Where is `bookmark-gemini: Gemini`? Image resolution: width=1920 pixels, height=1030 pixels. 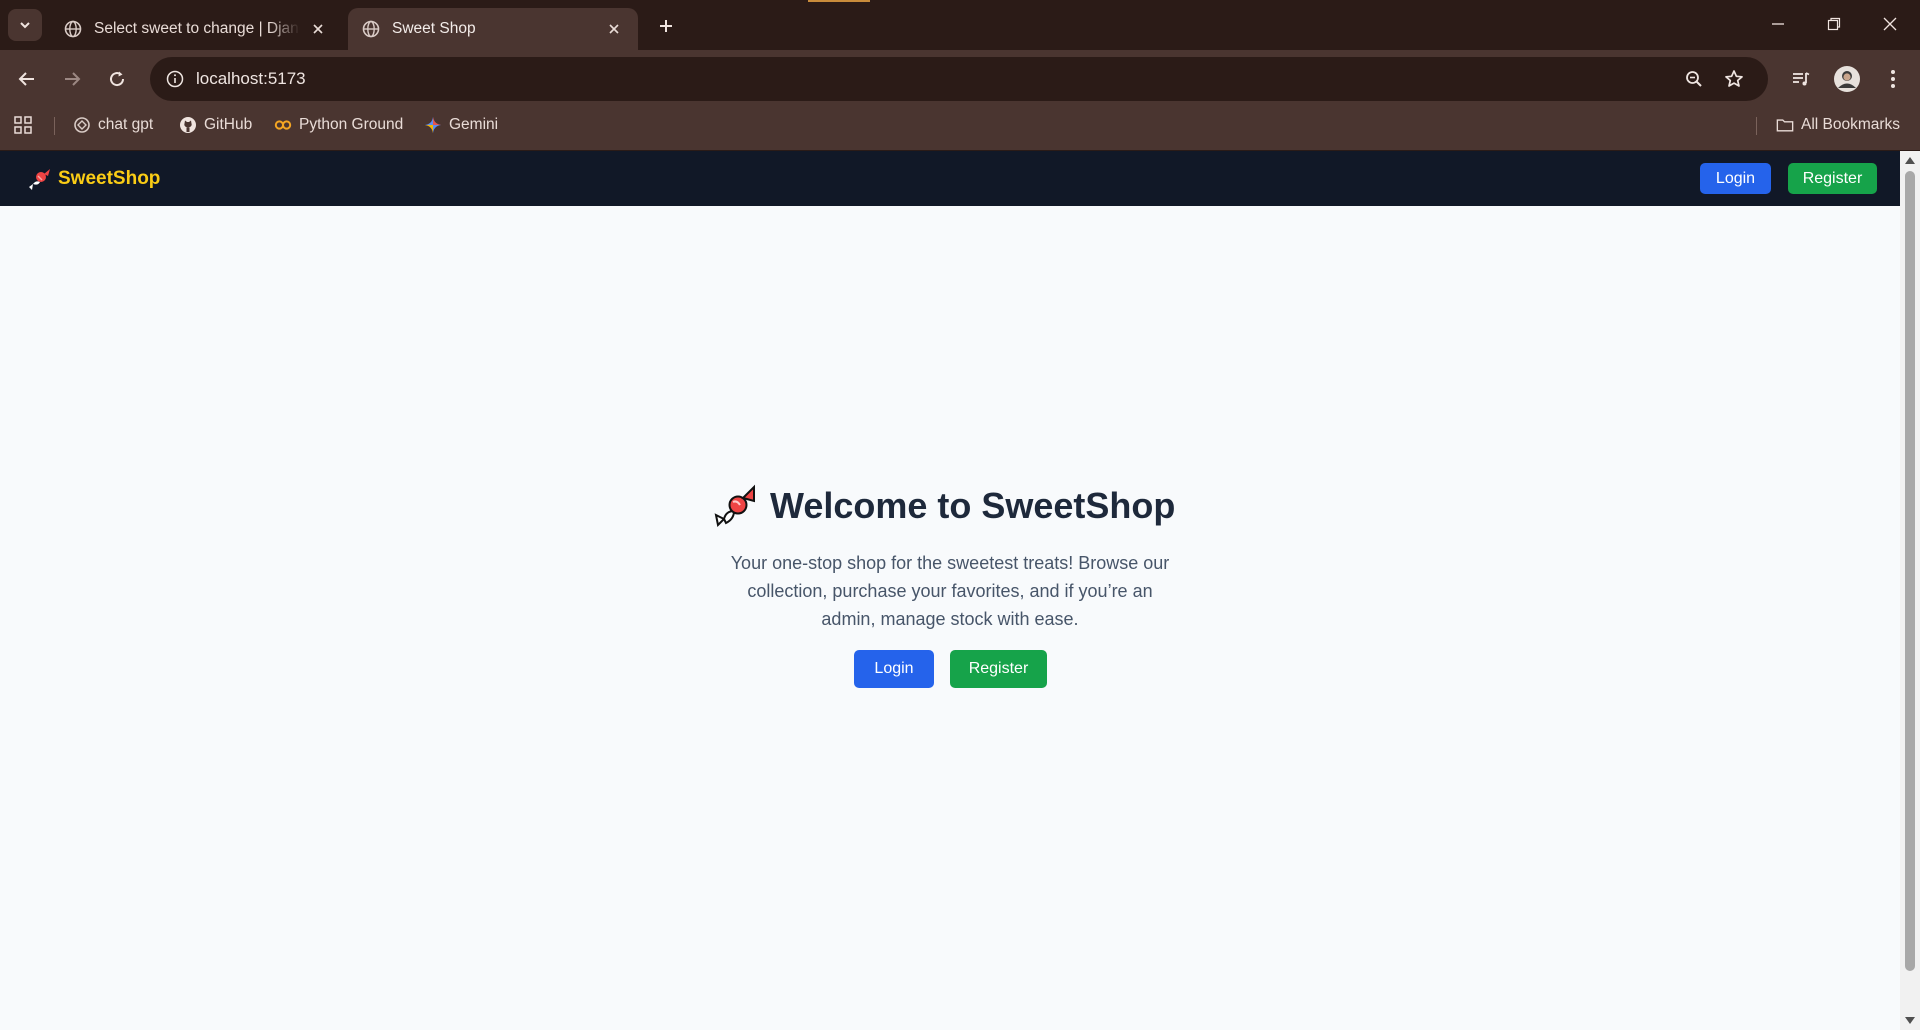 bookmark-gemini: Gemini is located at coordinates (461, 125).